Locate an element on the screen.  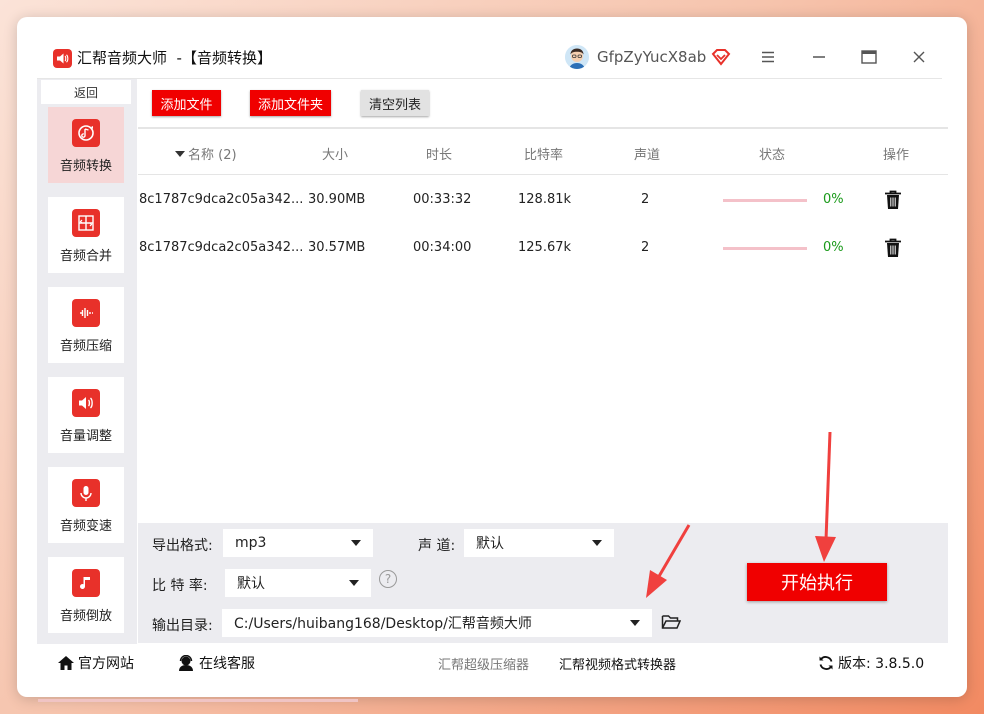
headset-icon is located at coordinates (186, 663).